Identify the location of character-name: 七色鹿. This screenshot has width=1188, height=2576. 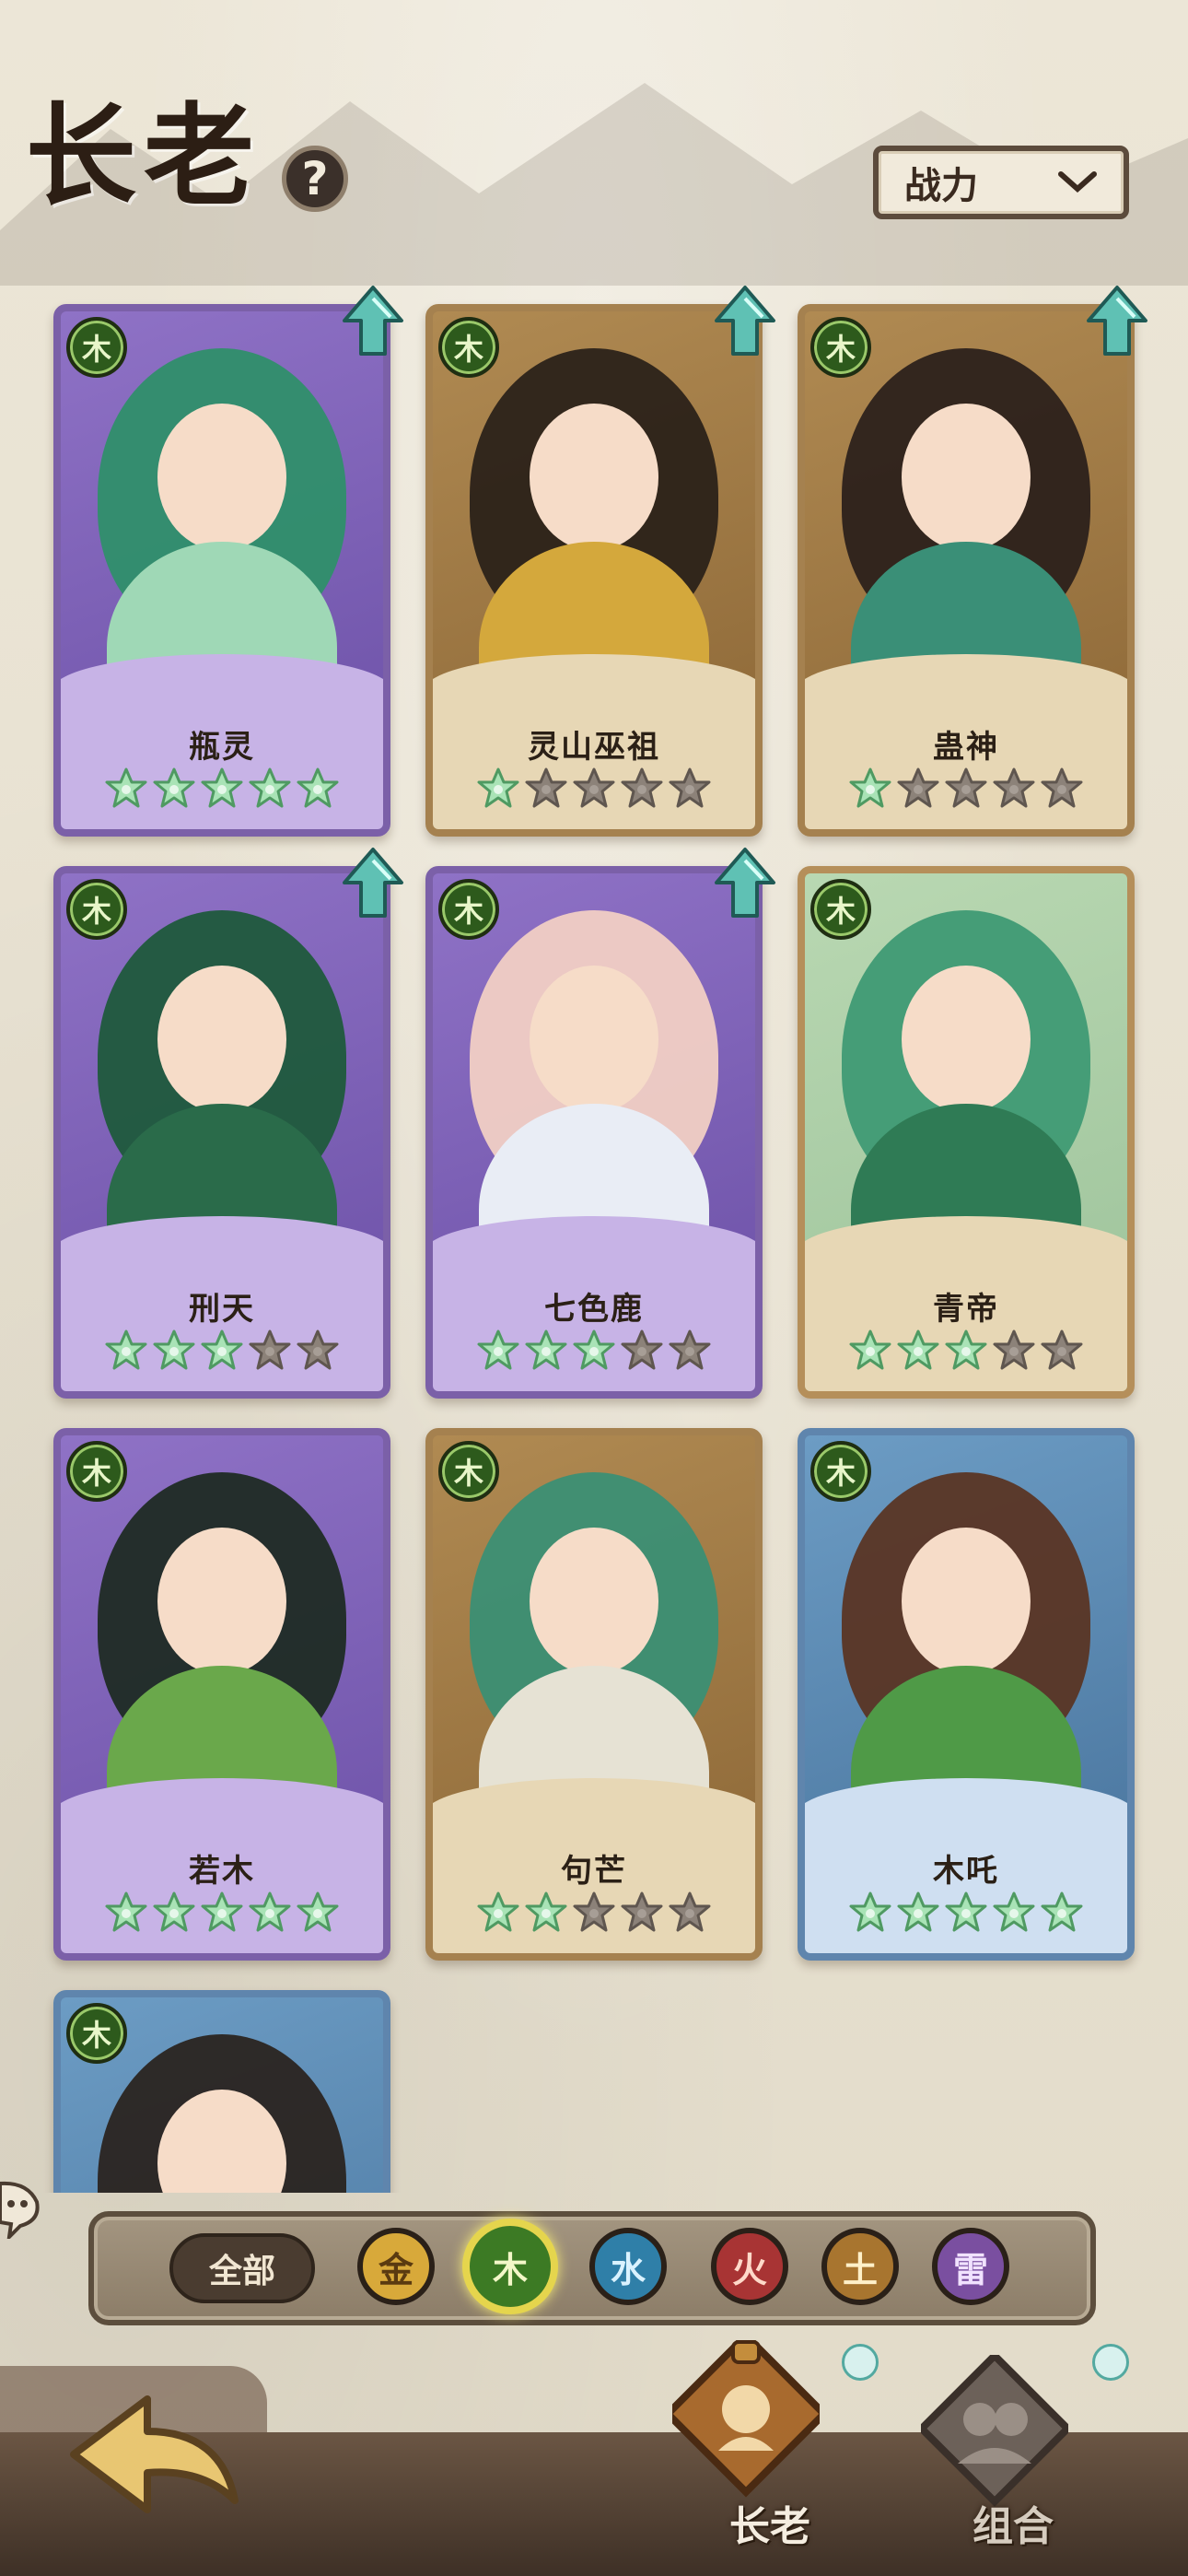
(594, 1309).